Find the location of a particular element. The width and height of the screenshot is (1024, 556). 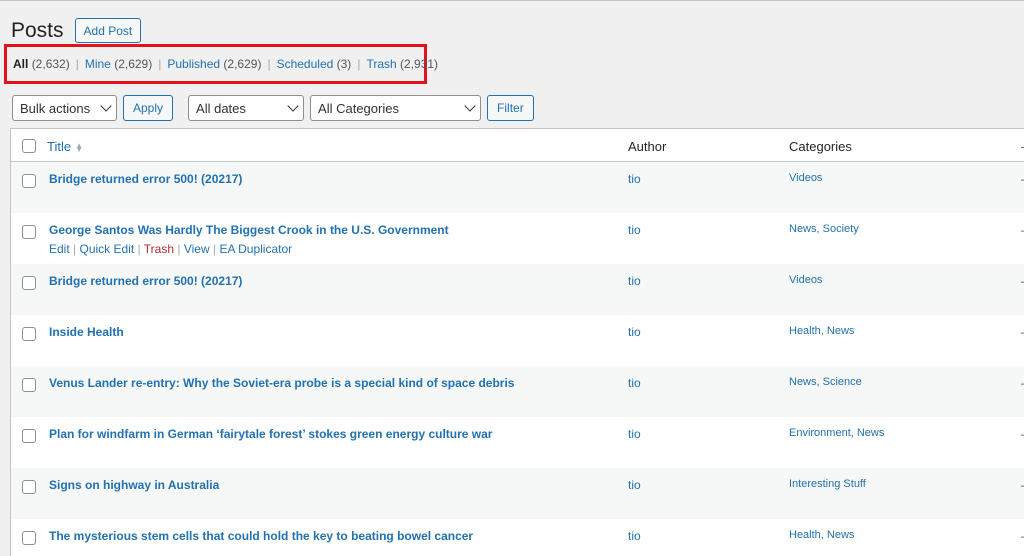

table-row: Inside Health tio Health, News – is located at coordinates (517, 340).